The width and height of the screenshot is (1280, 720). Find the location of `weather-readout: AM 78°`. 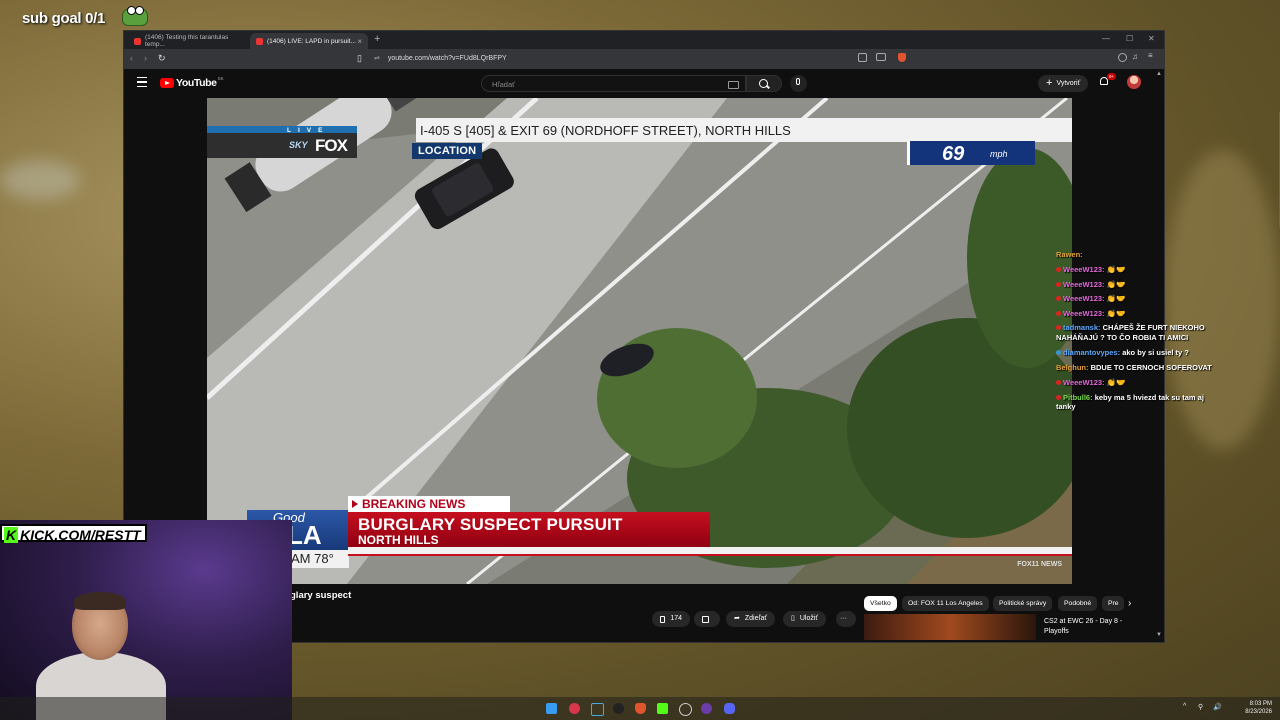

weather-readout: AM 78° is located at coordinates (320, 559).